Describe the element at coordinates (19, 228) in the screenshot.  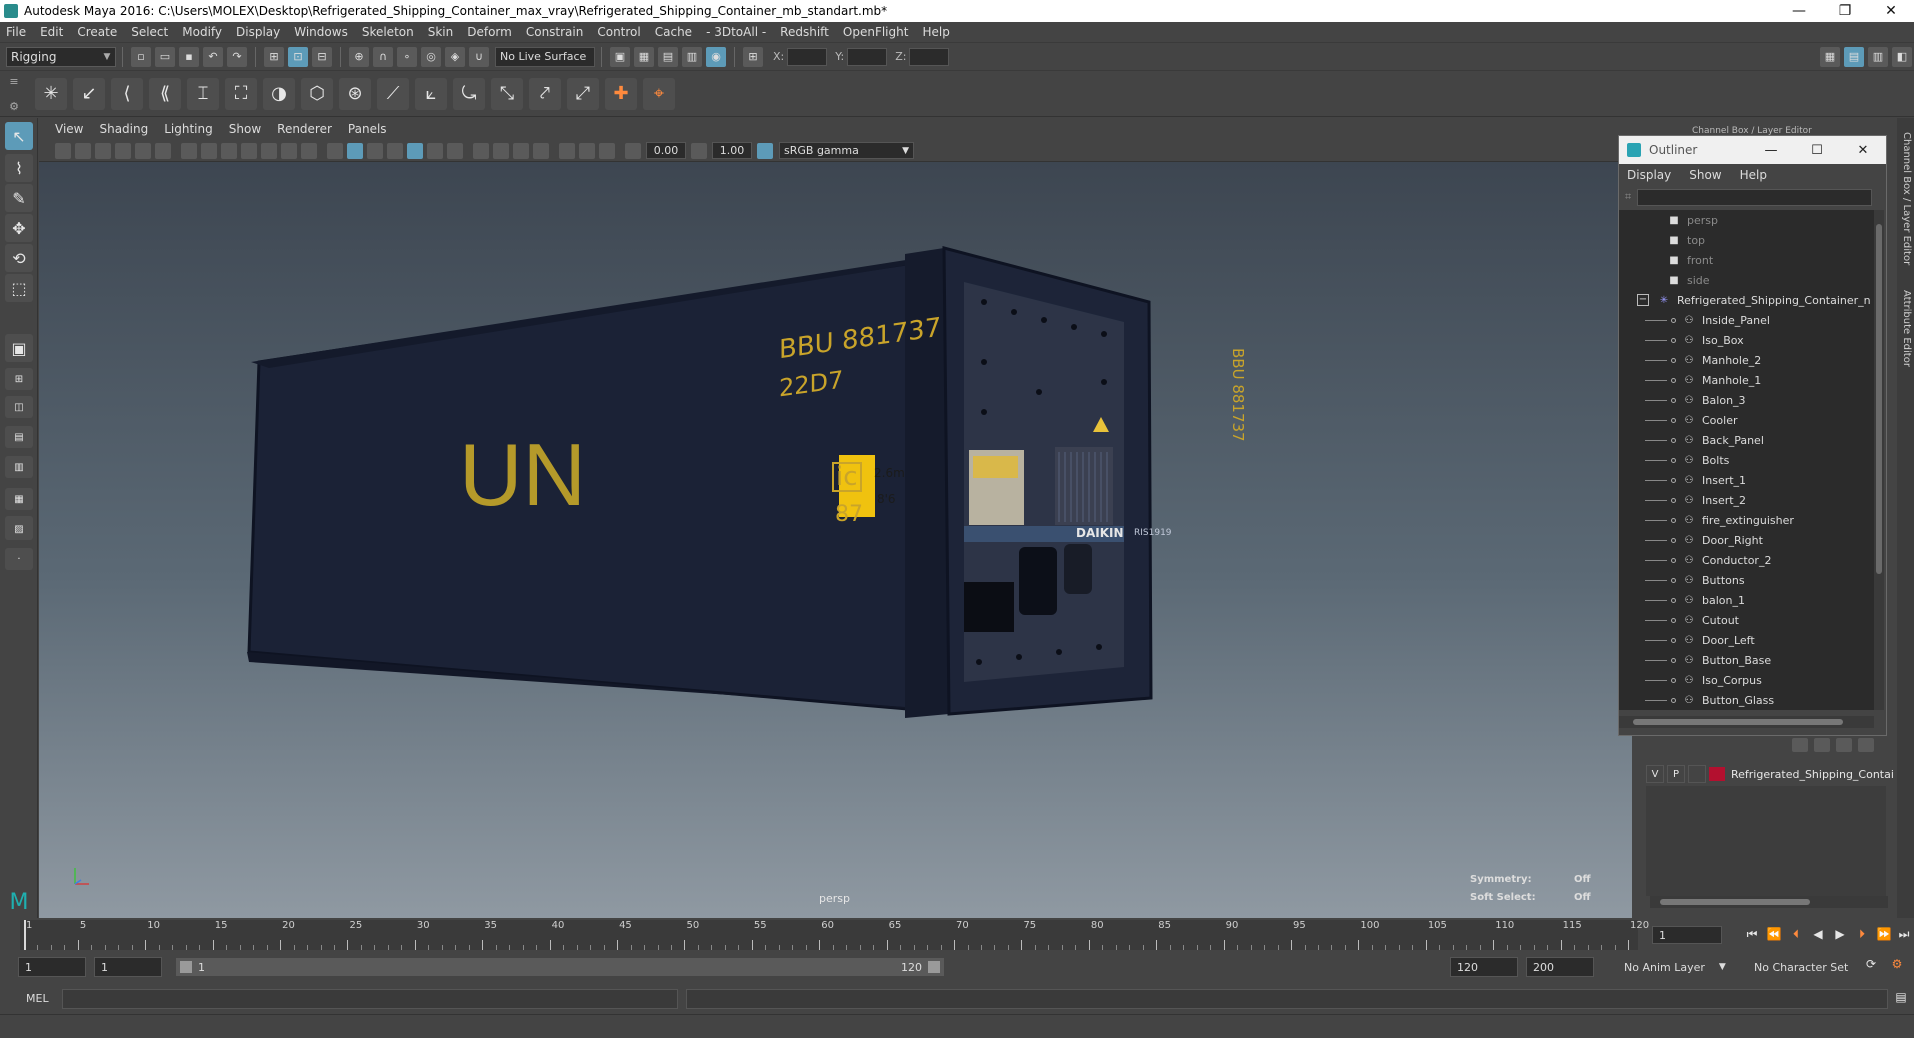
I see `move-tool-icon: ✥` at that location.